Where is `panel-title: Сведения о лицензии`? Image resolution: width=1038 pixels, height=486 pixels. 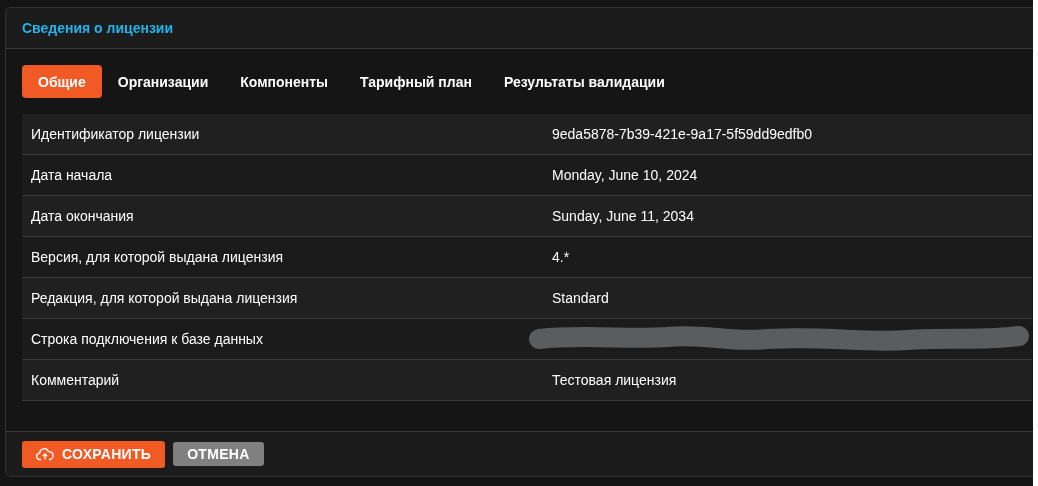 panel-title: Сведения о лицензии is located at coordinates (98, 28).